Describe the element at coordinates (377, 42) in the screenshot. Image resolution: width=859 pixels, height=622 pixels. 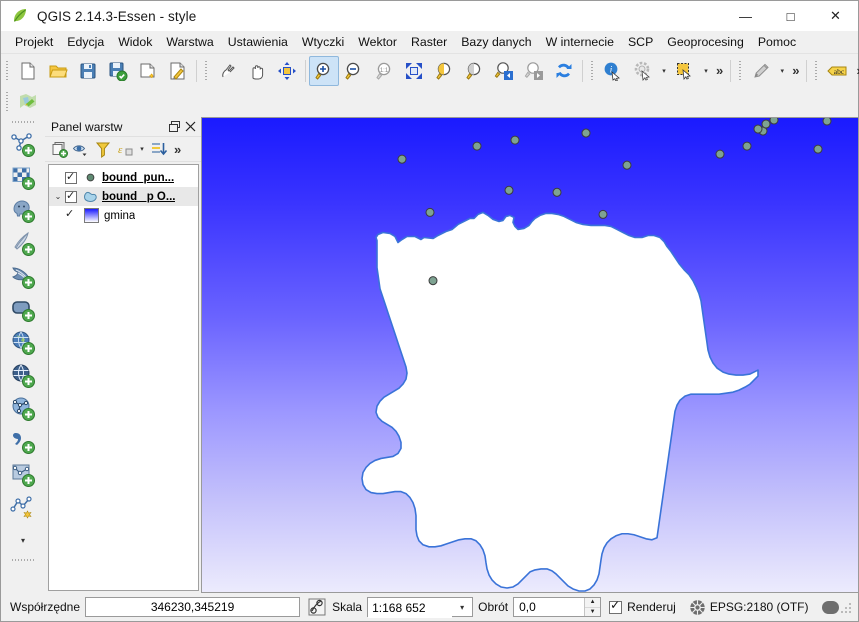
I see `menu-wektor: Wektor` at that location.